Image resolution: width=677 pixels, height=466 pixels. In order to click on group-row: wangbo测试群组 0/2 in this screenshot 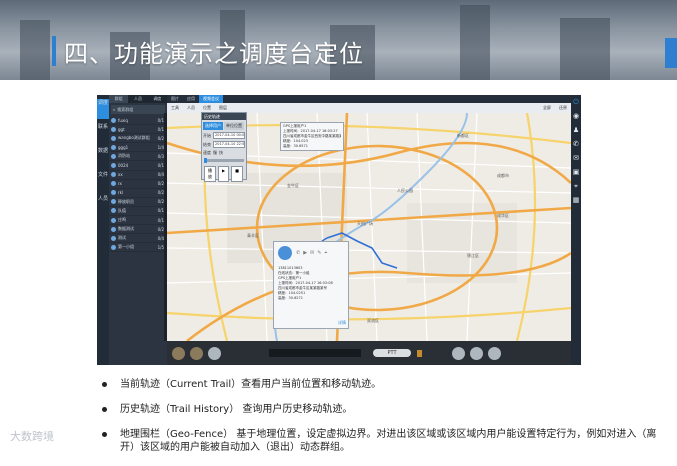, I will do `click(138, 139)`.